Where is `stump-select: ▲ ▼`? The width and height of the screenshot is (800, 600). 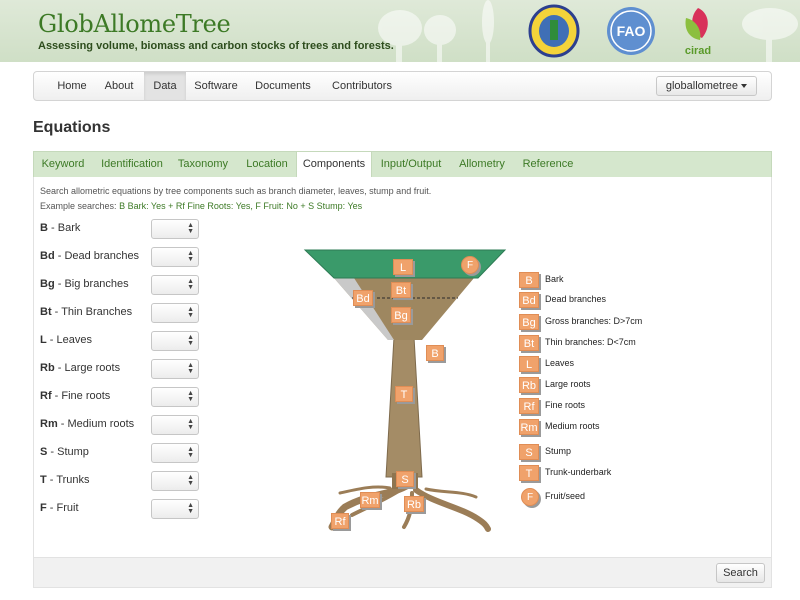 stump-select: ▲ ▼ is located at coordinates (175, 453).